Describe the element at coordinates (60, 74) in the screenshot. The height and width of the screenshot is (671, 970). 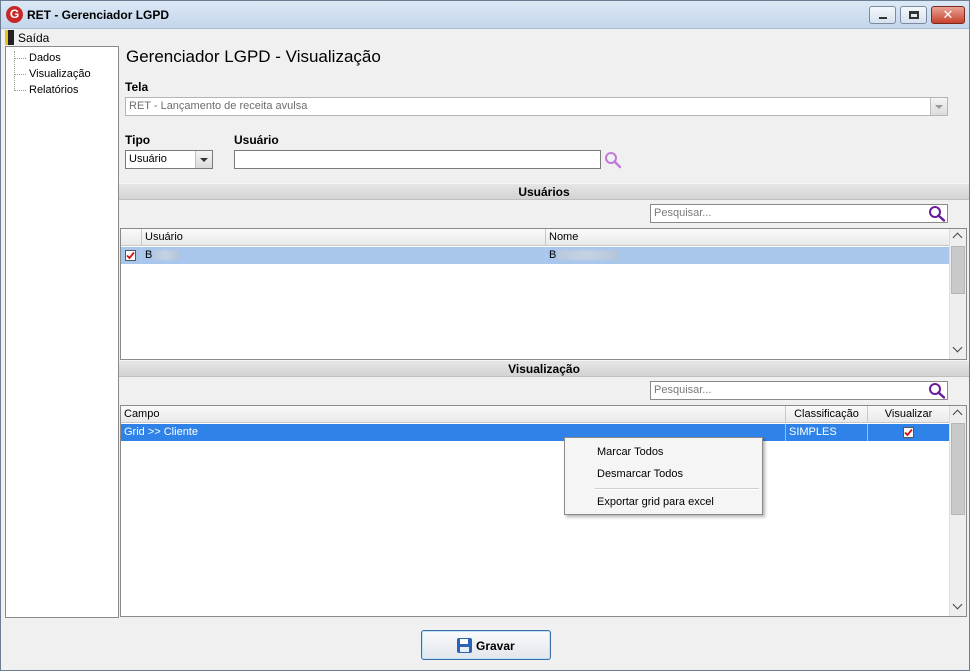
I see `tree-item-label: Visualização` at that location.